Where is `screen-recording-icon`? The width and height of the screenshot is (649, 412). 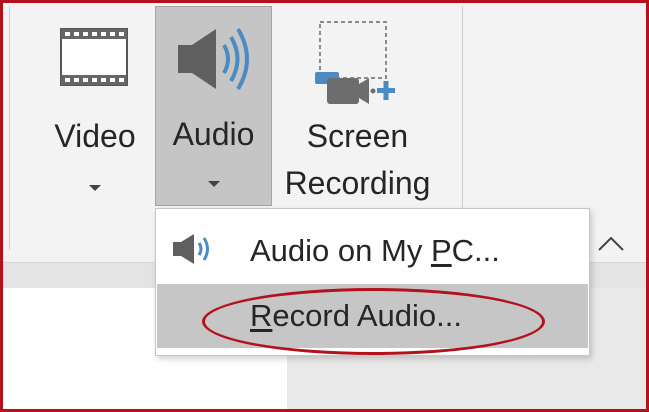
screen-recording-icon is located at coordinates (355, 71).